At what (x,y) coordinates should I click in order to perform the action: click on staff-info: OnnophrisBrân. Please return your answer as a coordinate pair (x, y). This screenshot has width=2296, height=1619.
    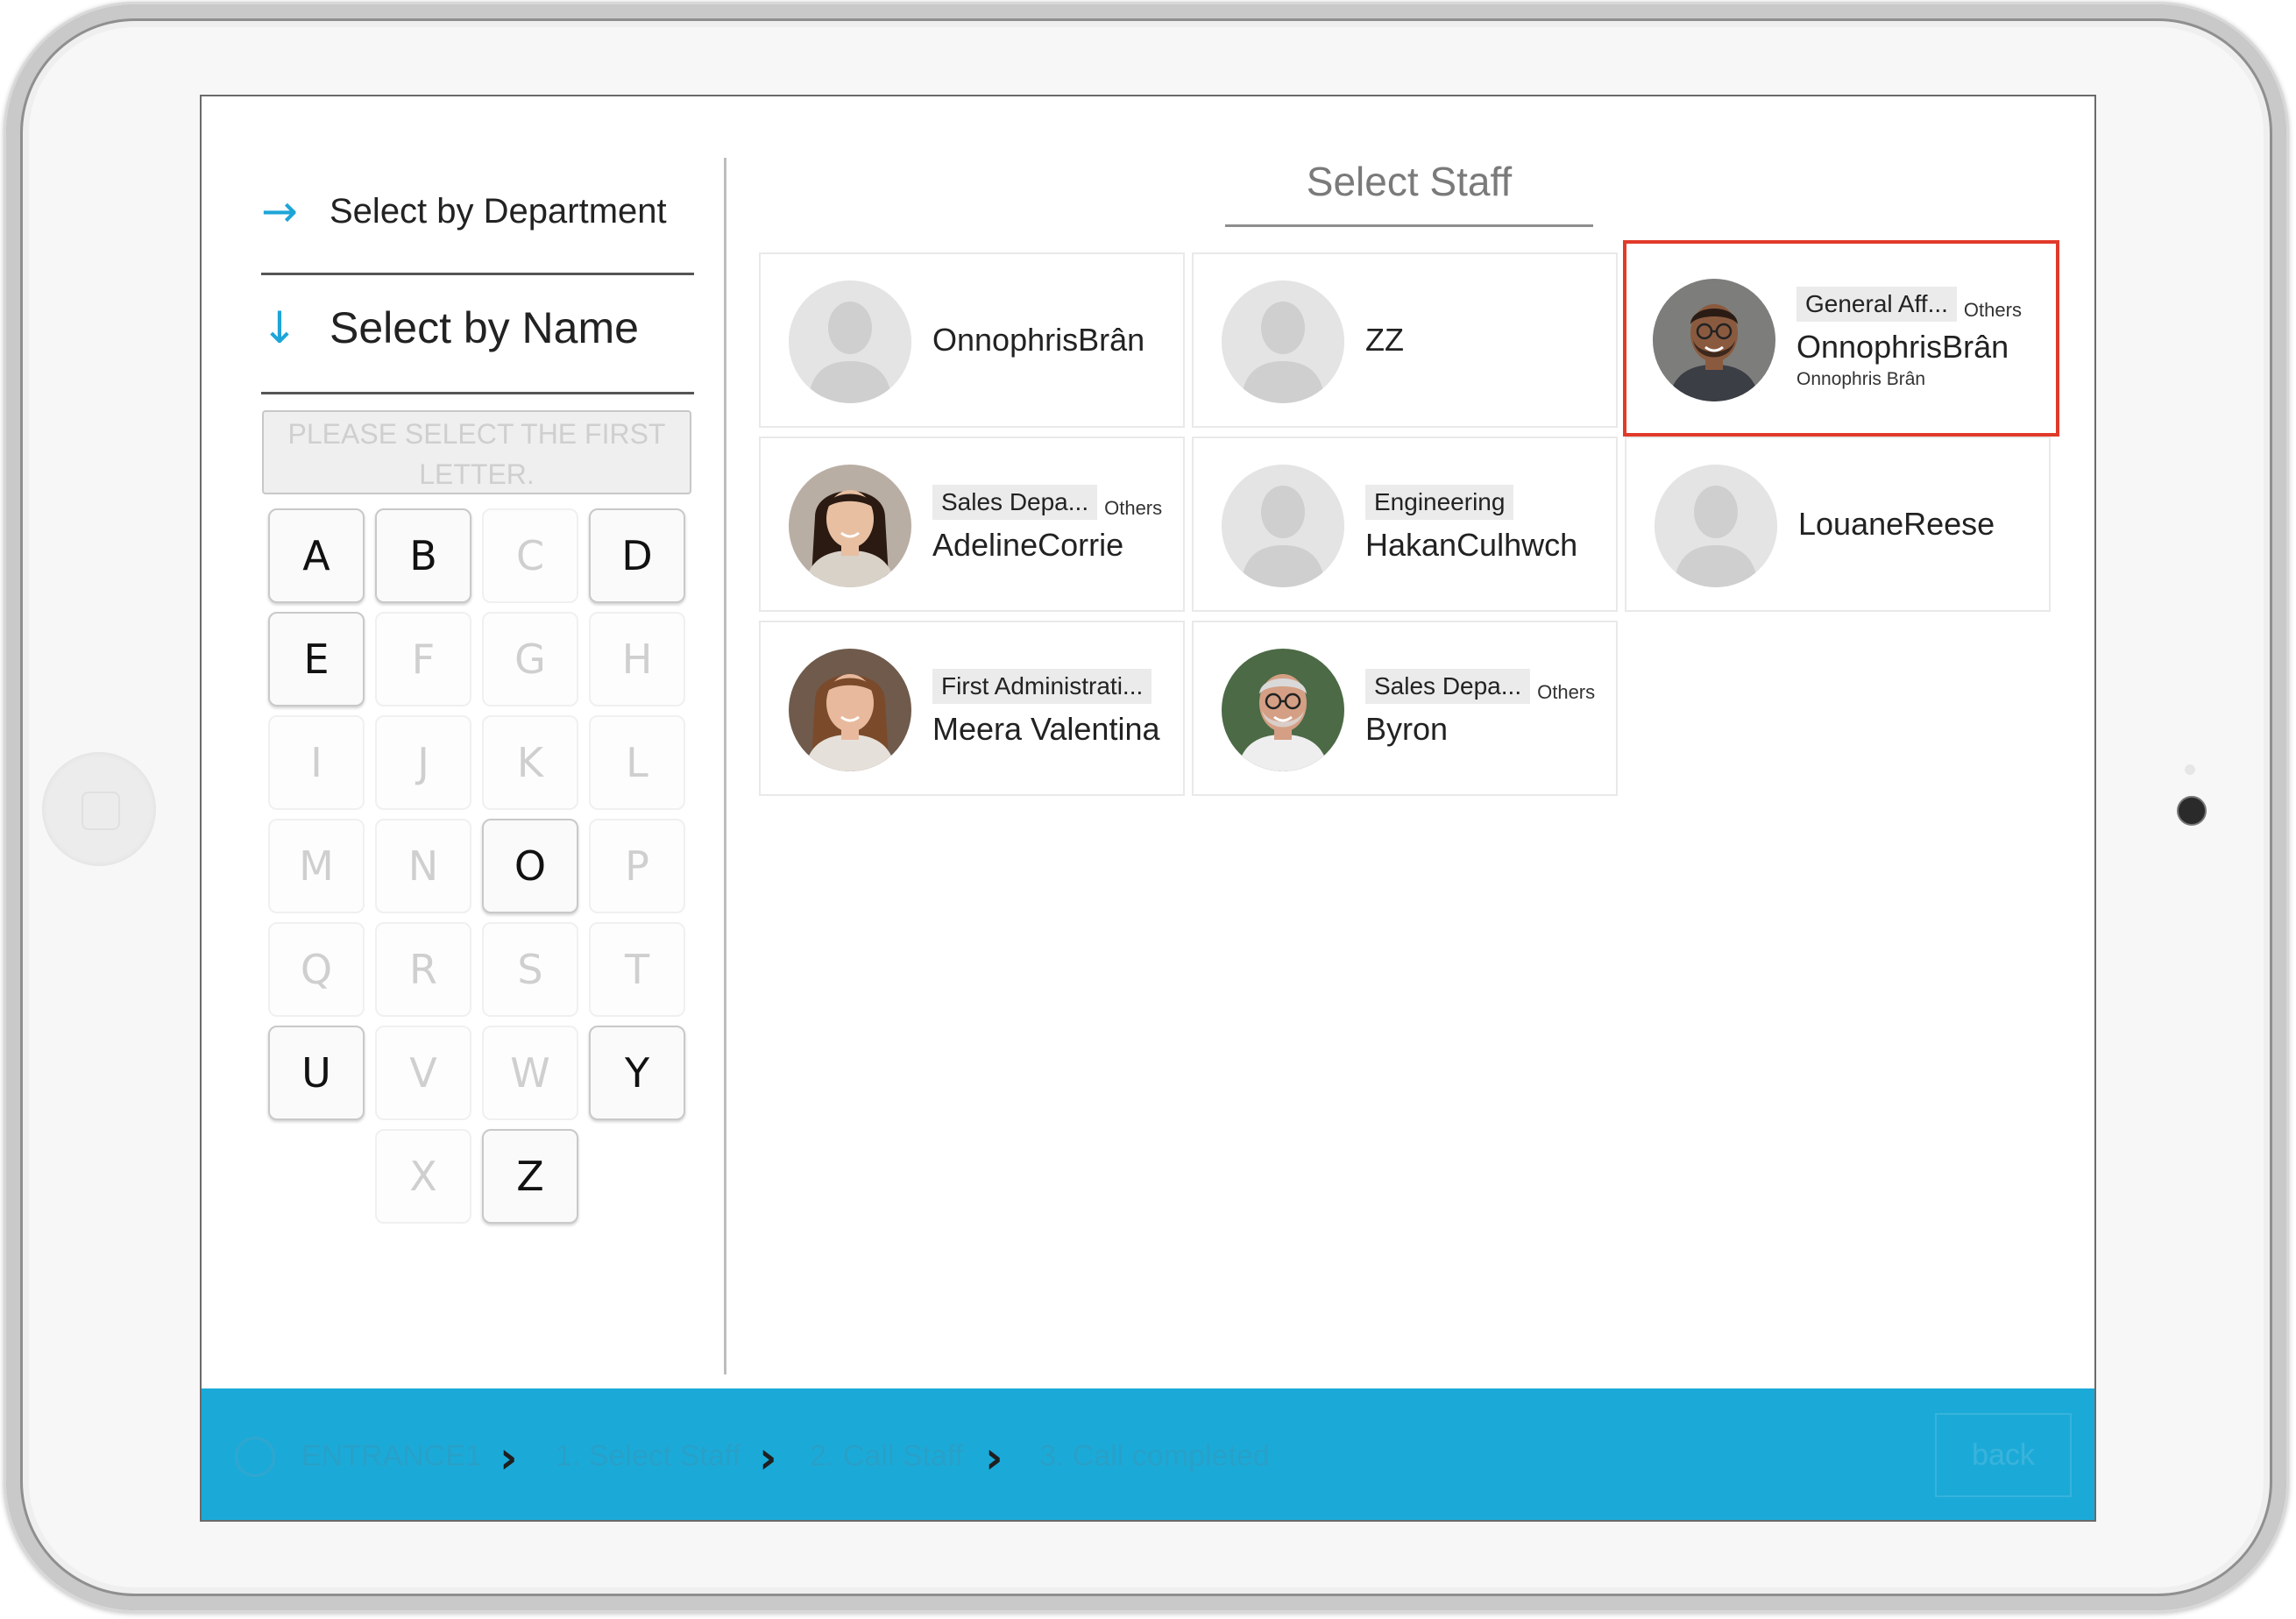
    Looking at the image, I should click on (1053, 340).